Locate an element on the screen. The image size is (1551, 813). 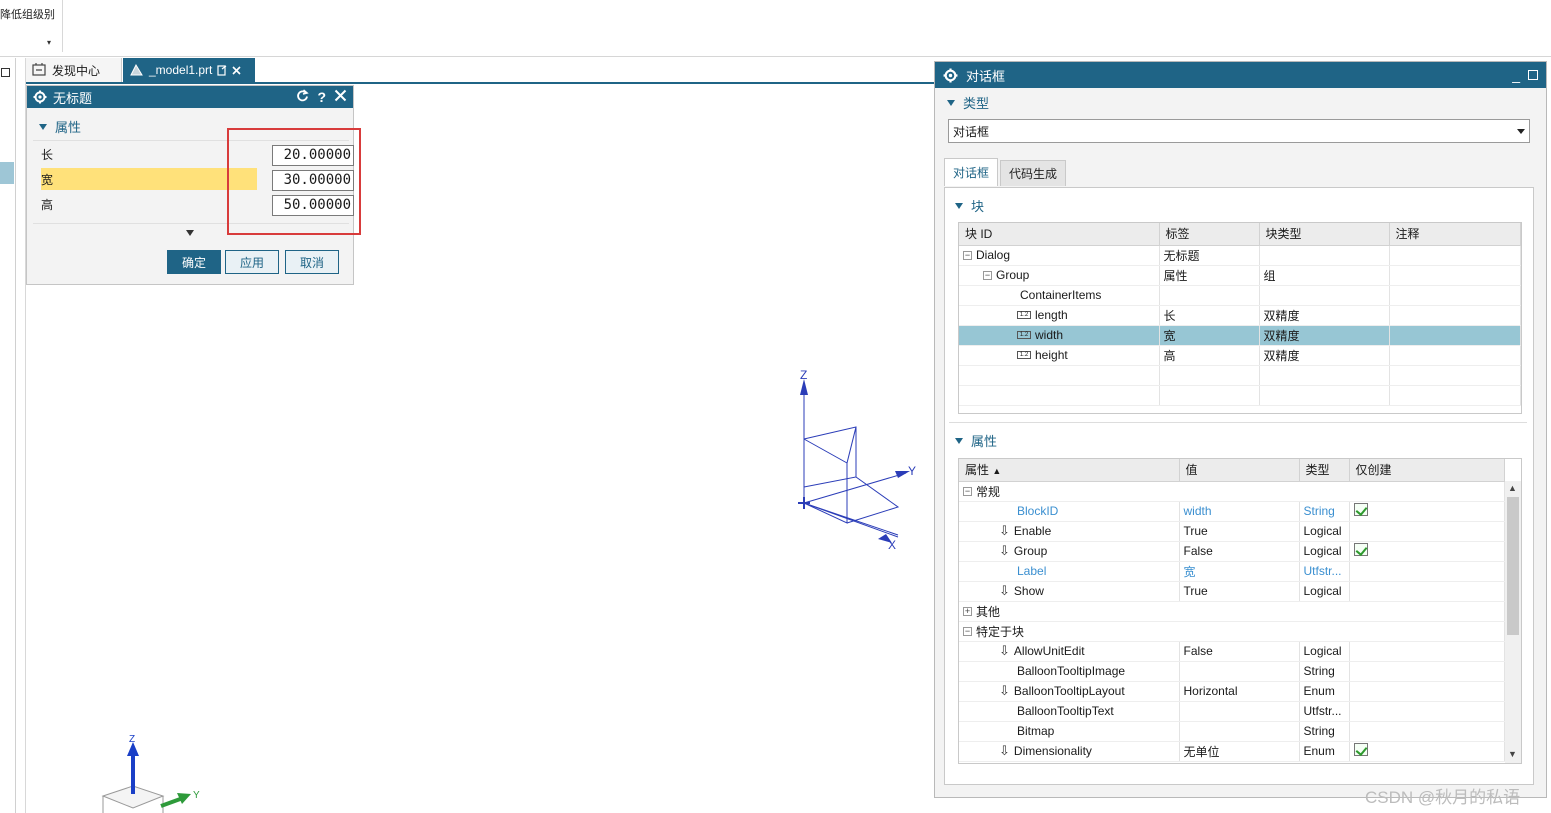
property-row: ⇩ AllowUnitEdit False Logical is located at coordinates (1232, 651).